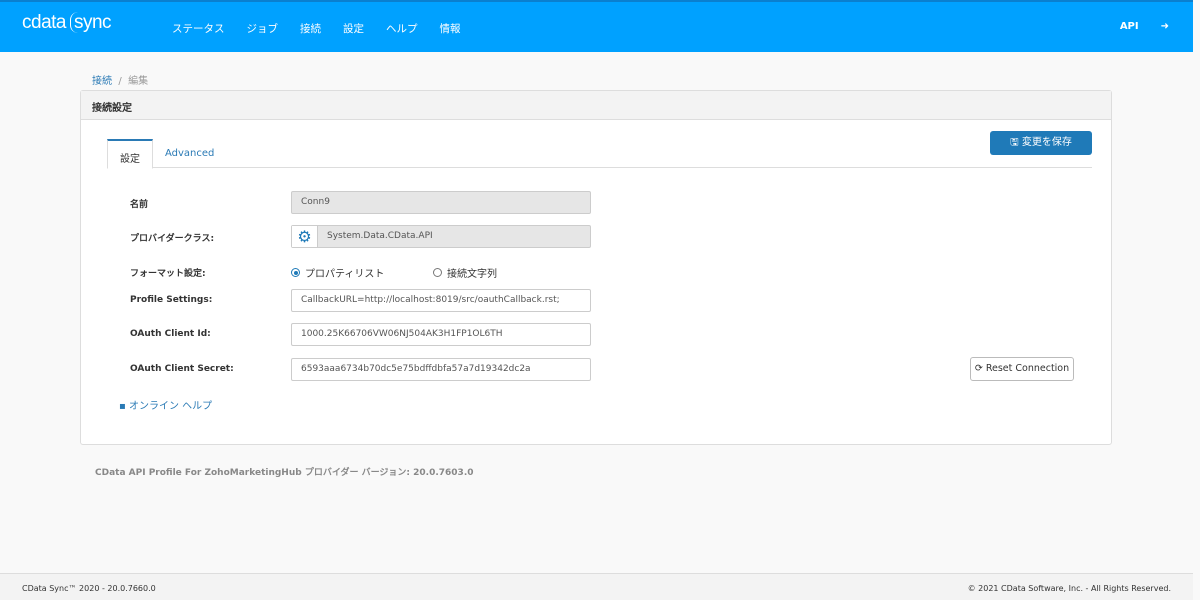 This screenshot has width=1200, height=600. I want to click on breadcrumb-connections: 接続, so click(102, 81).